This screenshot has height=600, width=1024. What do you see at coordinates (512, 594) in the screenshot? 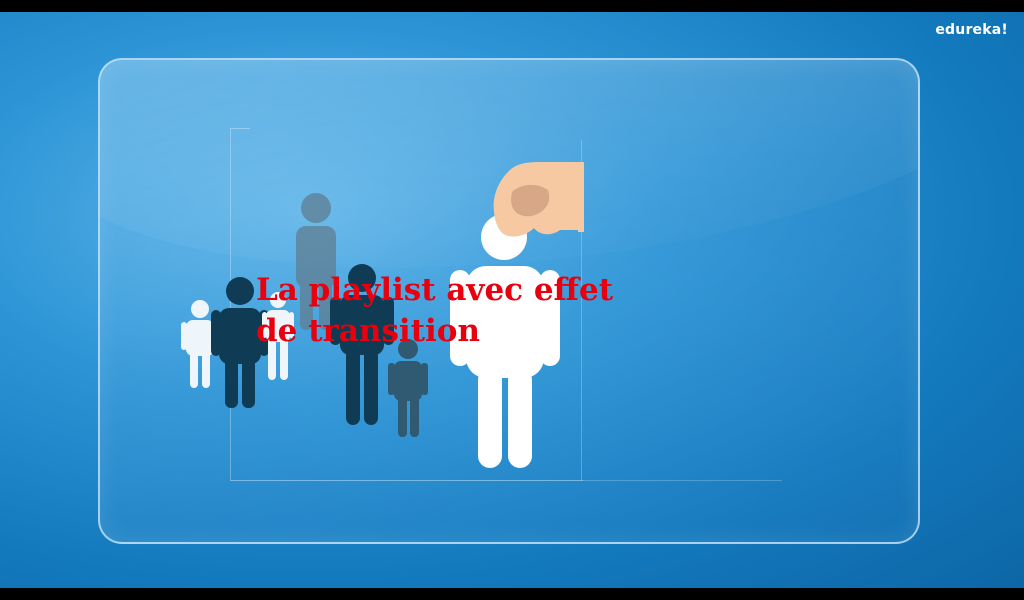
I see `letterbox-bottom` at bounding box center [512, 594].